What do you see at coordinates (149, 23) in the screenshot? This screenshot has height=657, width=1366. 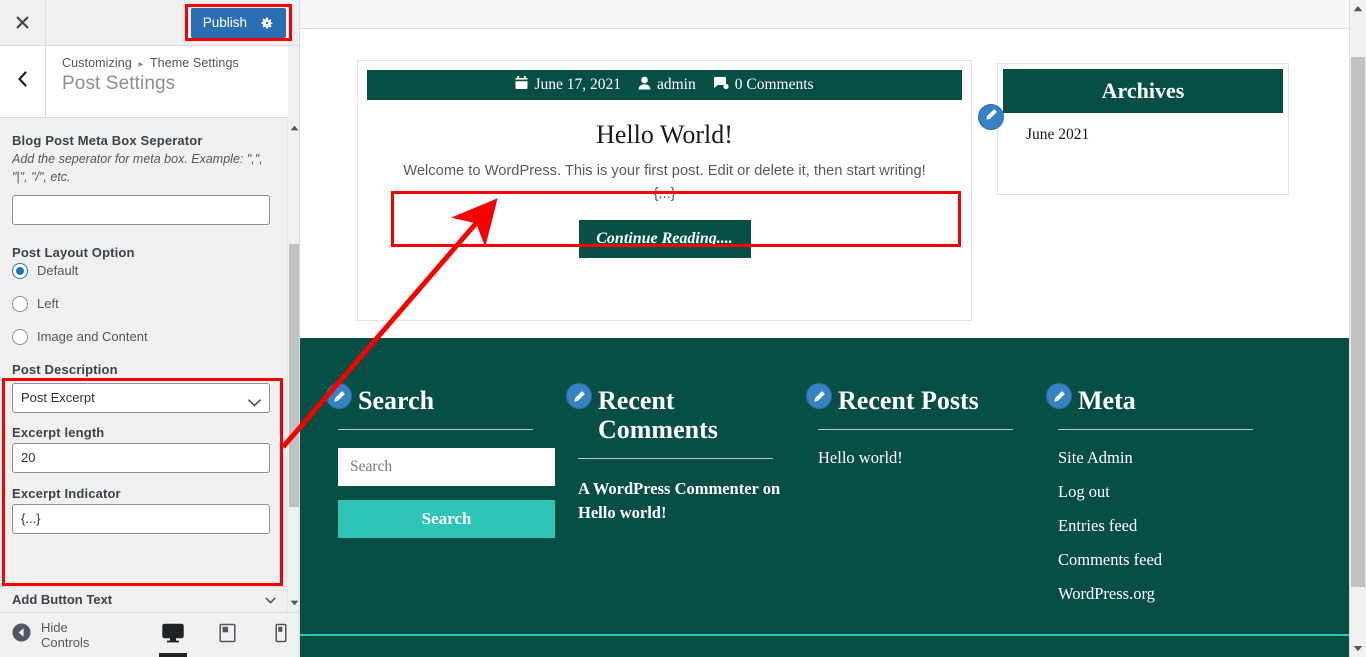 I see `customizer-topbar: Publish` at bounding box center [149, 23].